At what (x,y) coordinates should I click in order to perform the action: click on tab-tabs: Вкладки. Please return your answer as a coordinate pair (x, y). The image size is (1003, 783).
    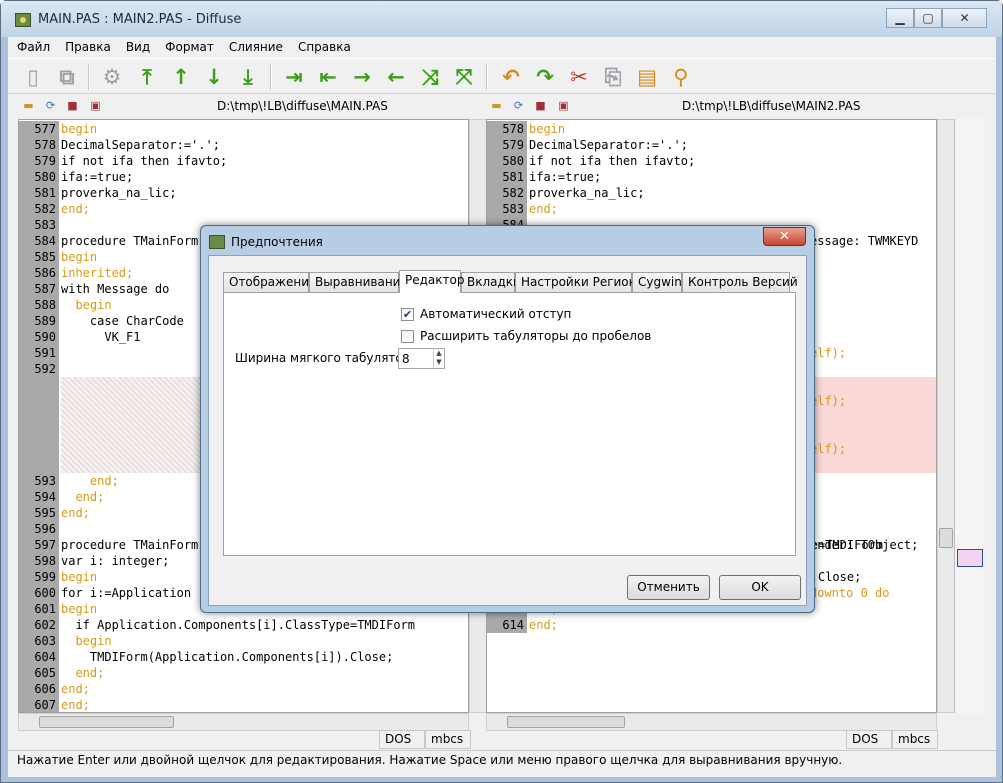
    Looking at the image, I should click on (491, 282).